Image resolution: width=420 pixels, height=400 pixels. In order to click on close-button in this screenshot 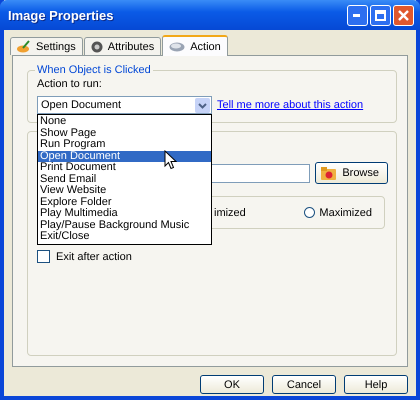, I will do `click(403, 15)`.